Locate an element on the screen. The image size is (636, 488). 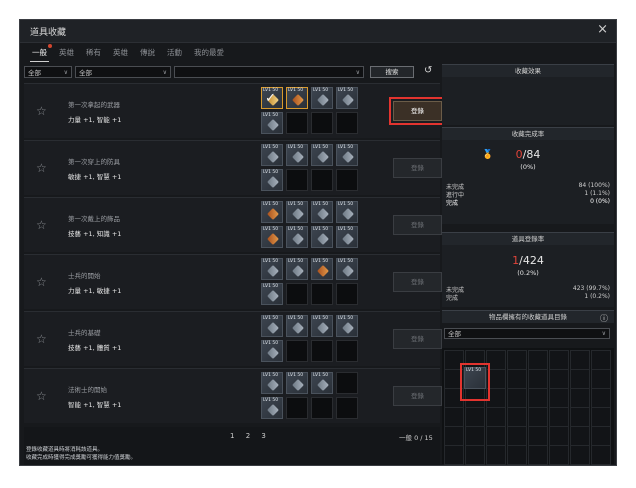
tab-event: 活動 is located at coordinates (174, 53).